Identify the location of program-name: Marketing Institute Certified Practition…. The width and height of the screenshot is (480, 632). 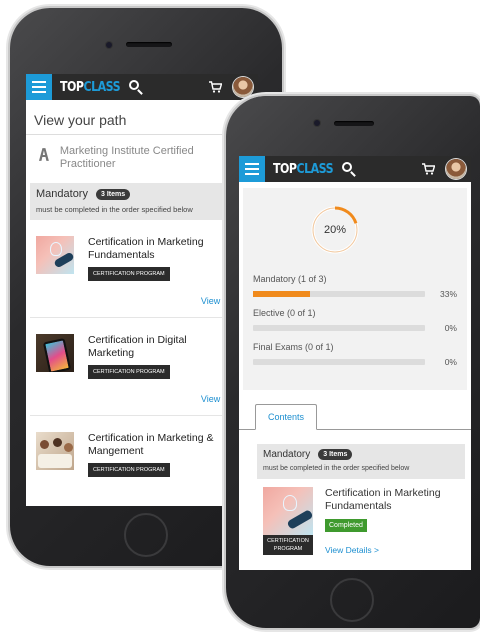
(126, 157).